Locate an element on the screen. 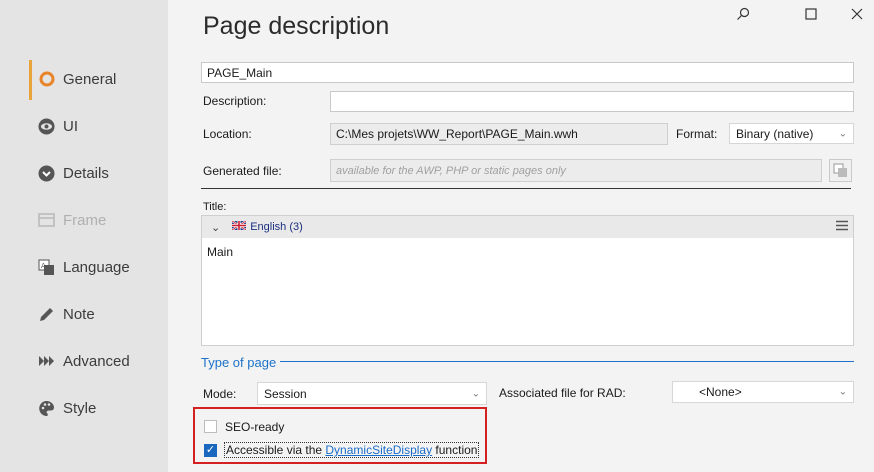 The height and width of the screenshot is (472, 874). page-name-value: PAGE_Main is located at coordinates (240, 72).